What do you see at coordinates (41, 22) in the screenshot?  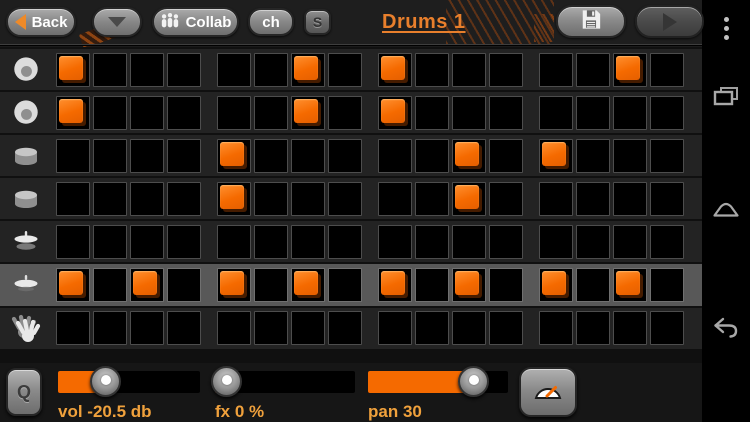 I see `back-button: Back` at bounding box center [41, 22].